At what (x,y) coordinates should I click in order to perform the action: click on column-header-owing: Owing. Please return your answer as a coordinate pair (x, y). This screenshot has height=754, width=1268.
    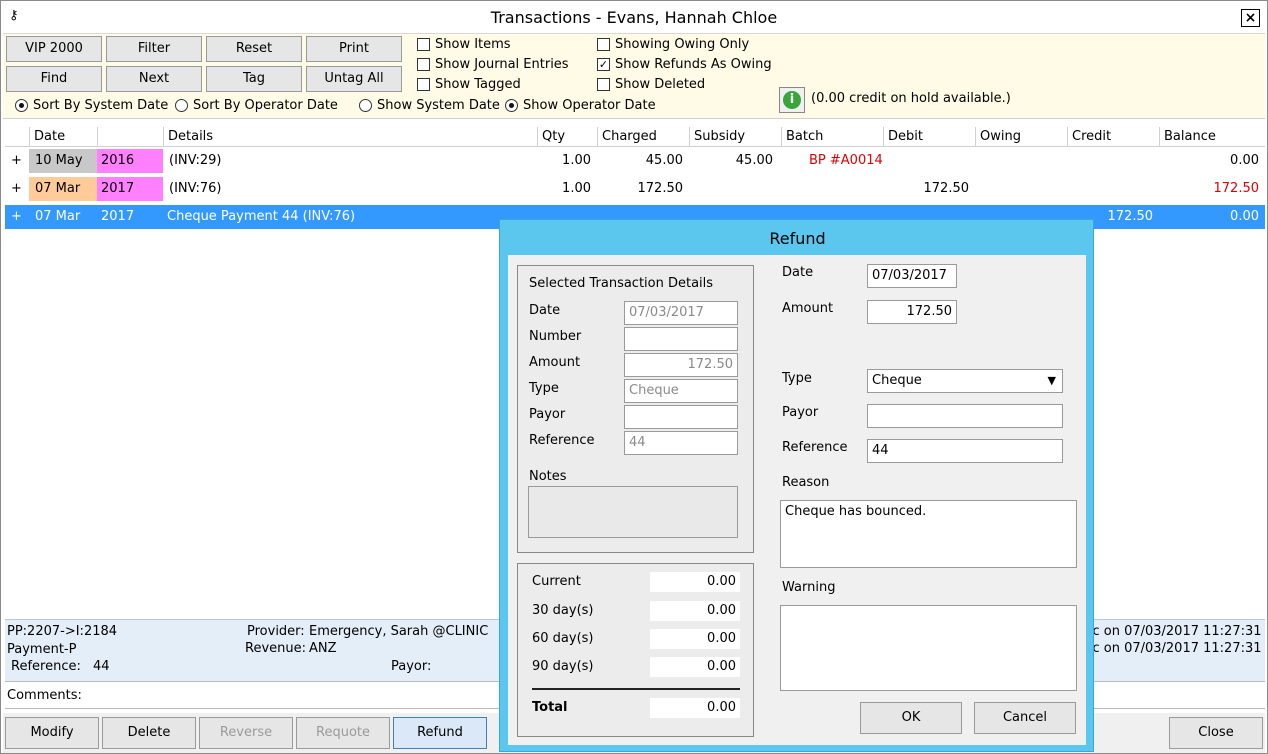
    Looking at the image, I should click on (1021, 137).